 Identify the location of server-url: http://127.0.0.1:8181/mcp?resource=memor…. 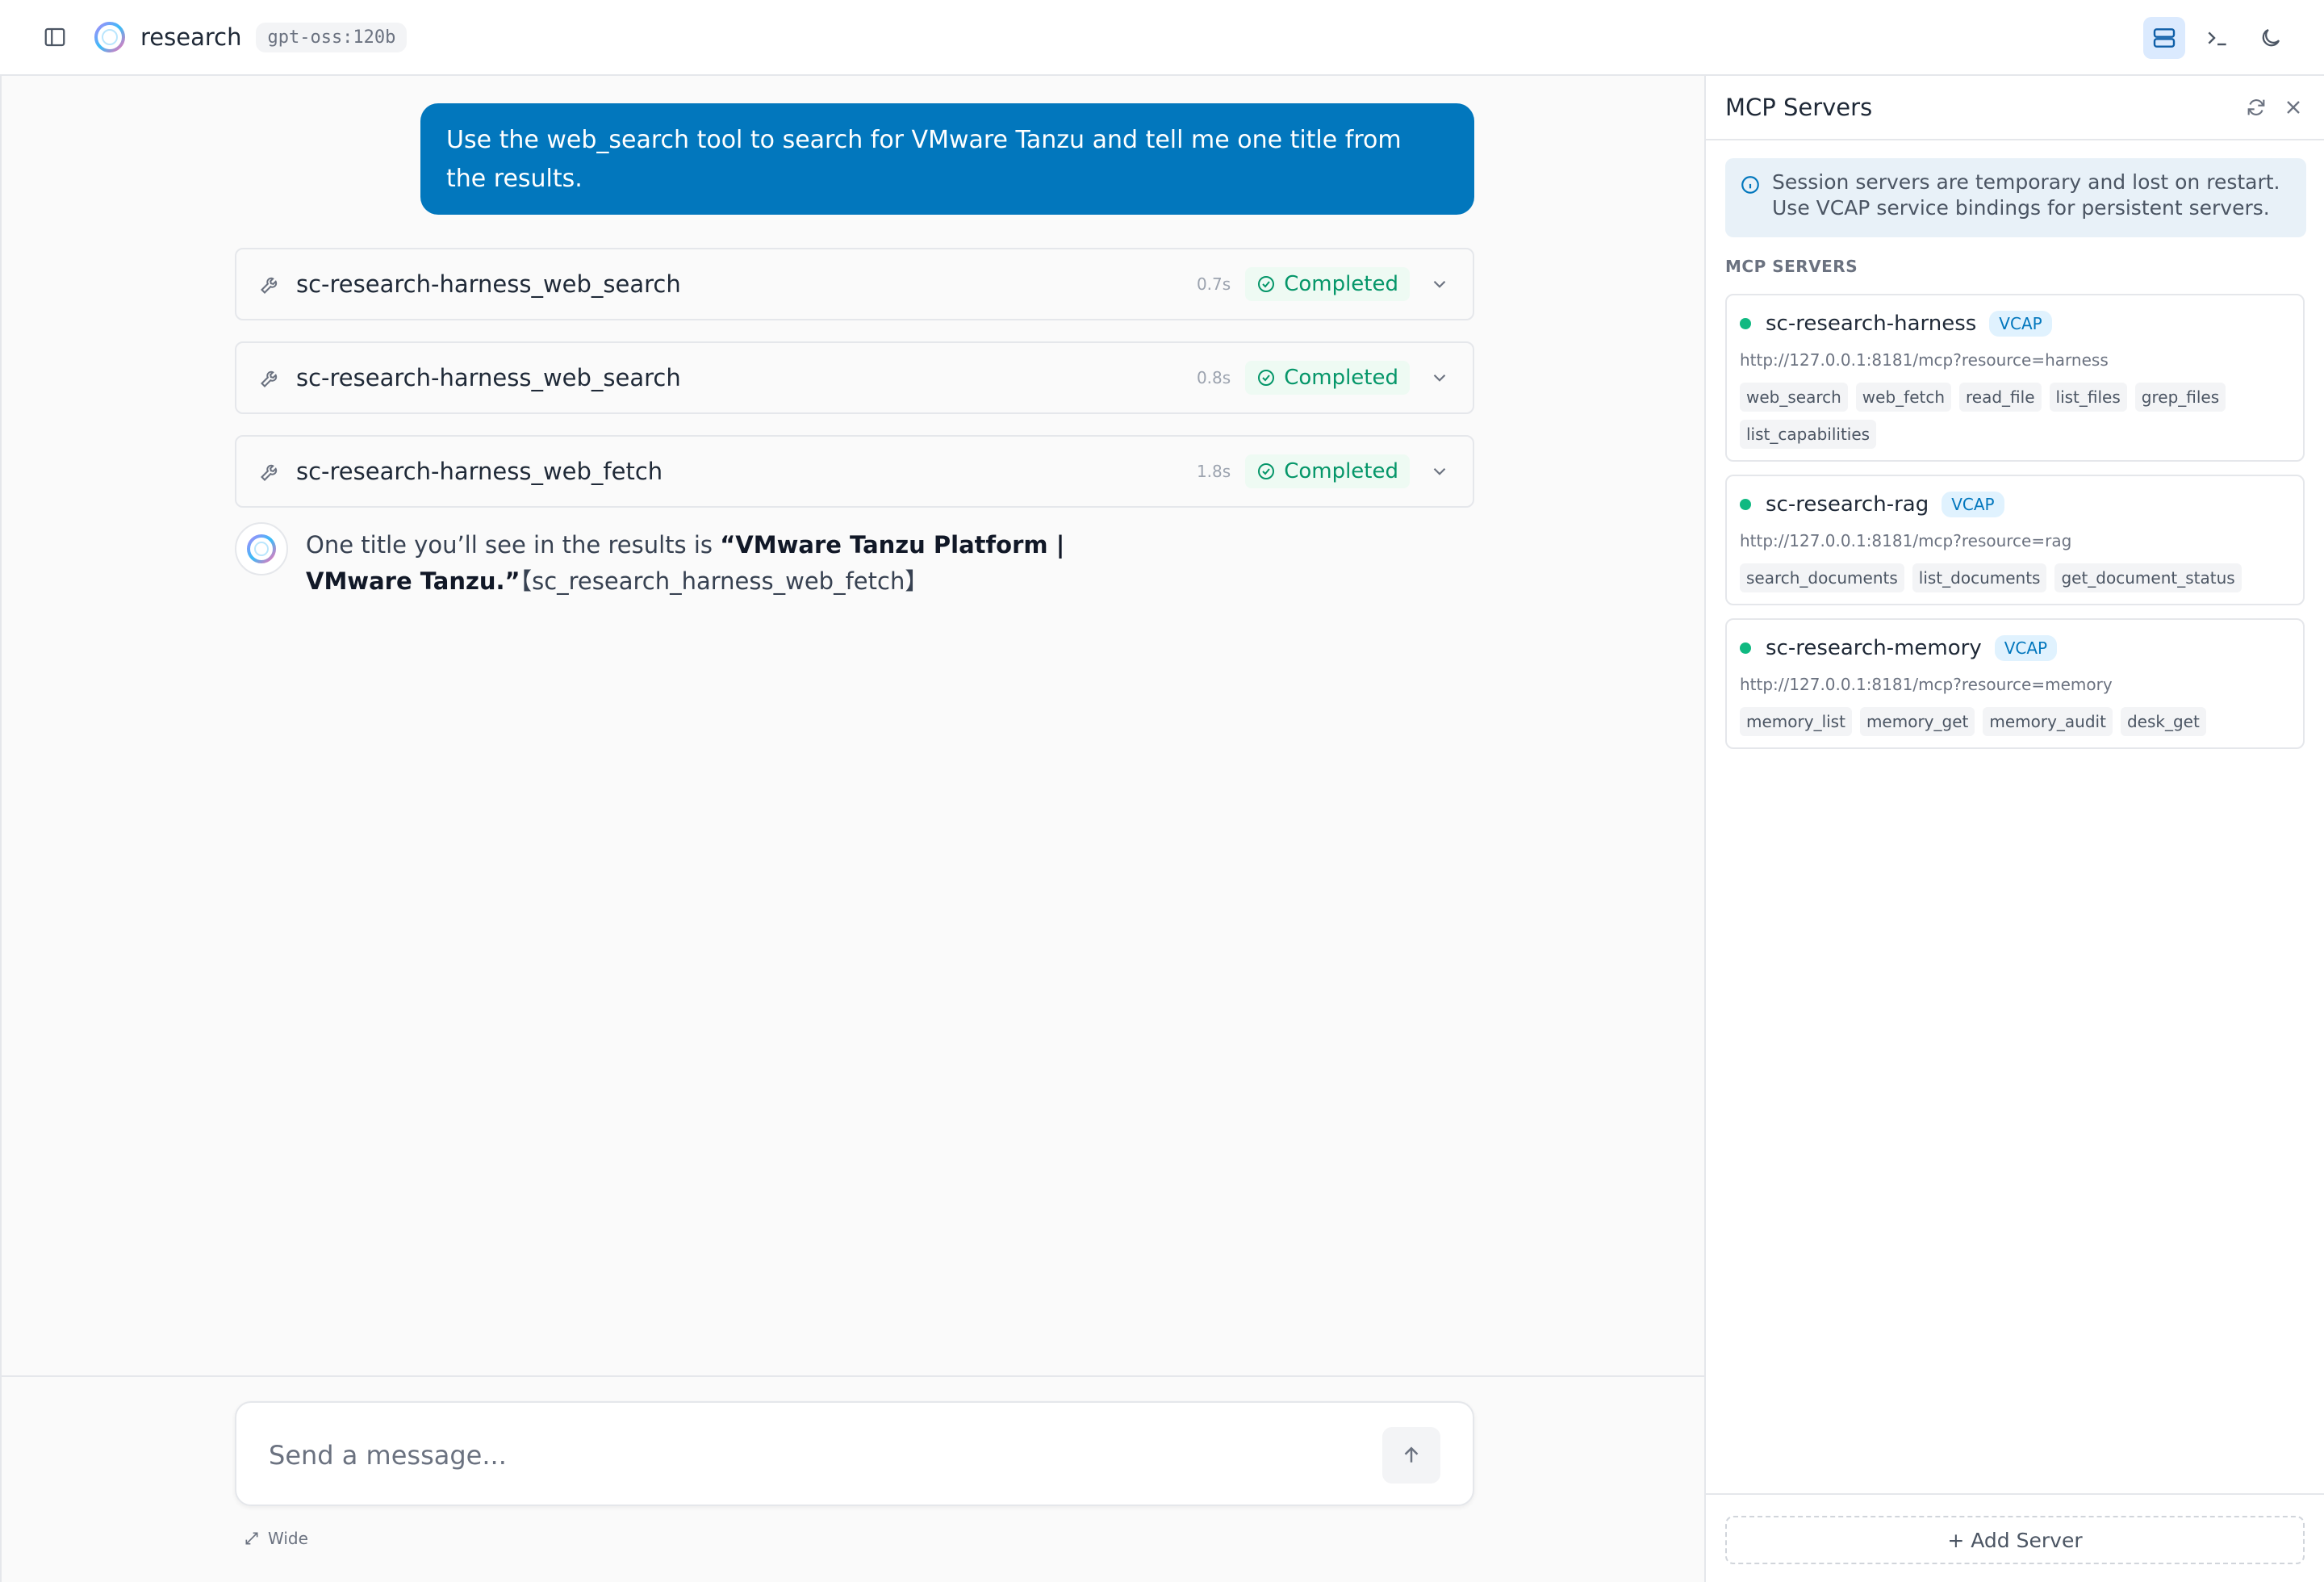
(1926, 684).